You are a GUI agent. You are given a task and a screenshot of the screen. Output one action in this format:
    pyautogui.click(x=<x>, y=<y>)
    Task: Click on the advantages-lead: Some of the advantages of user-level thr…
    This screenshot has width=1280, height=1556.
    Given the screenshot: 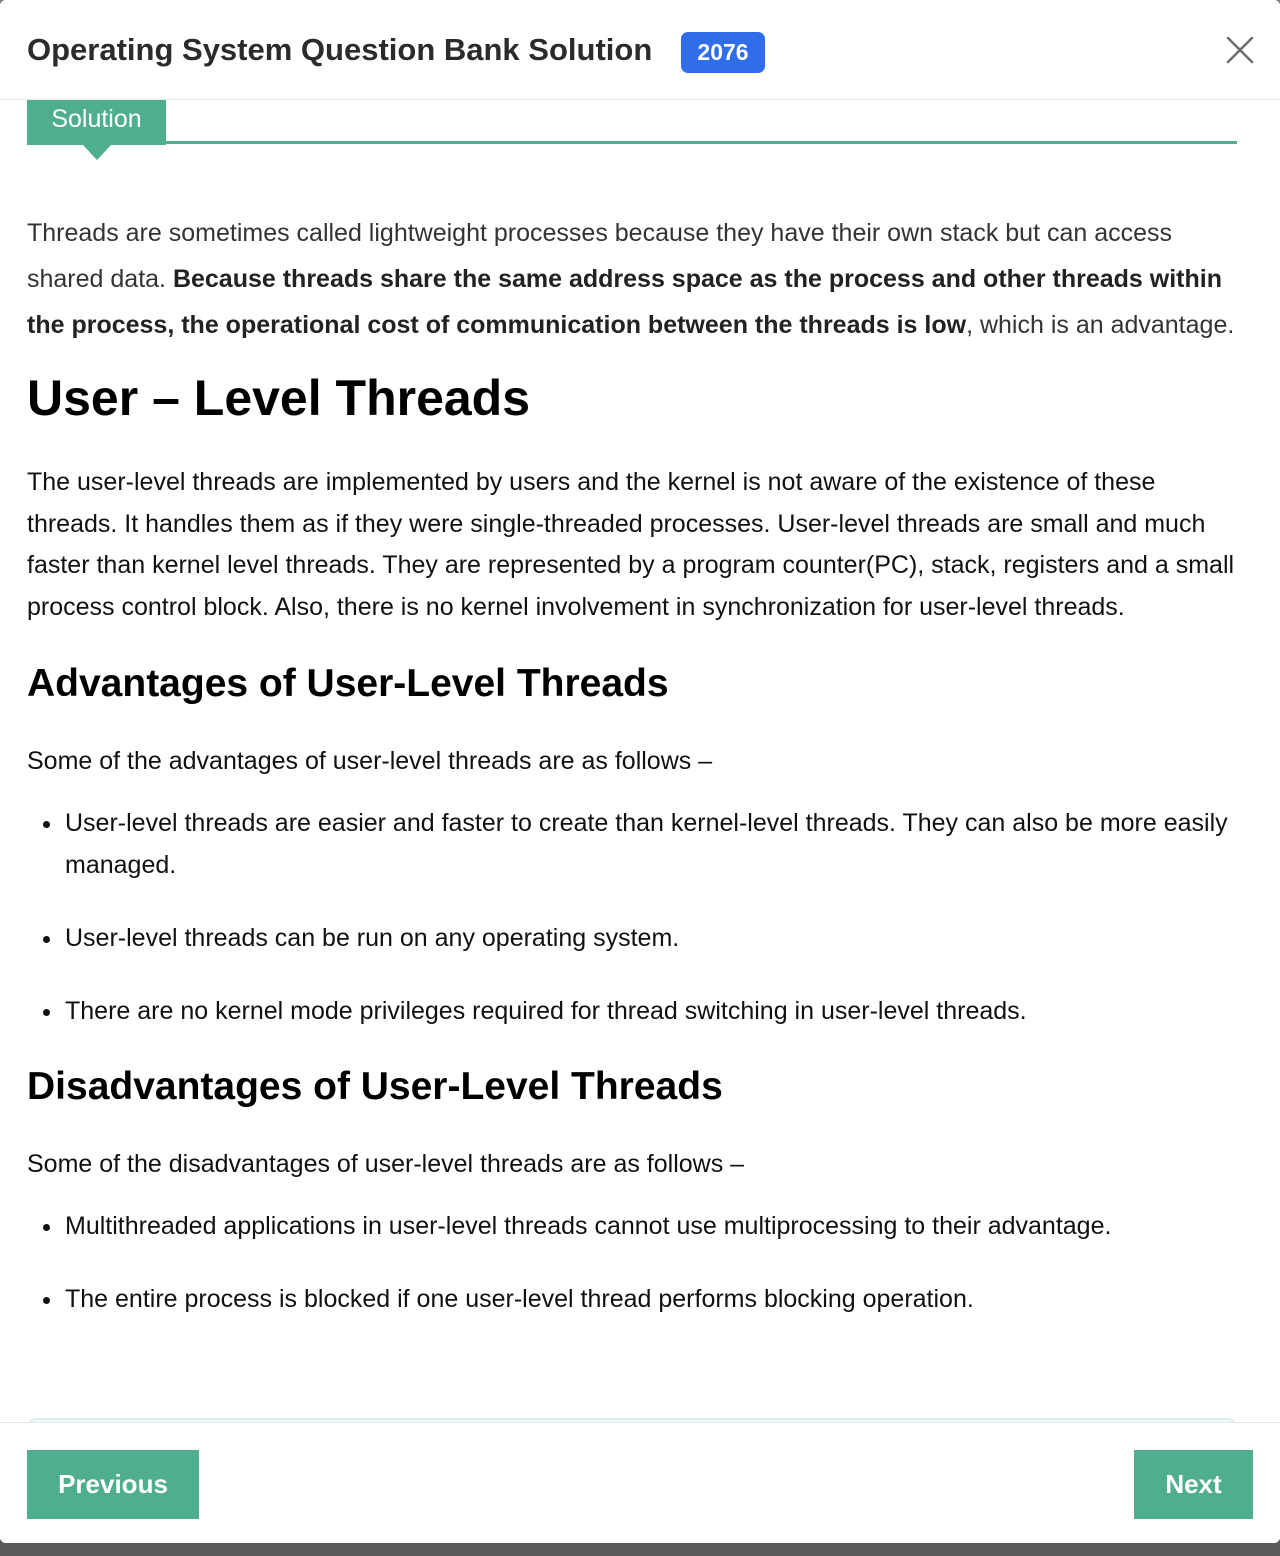 What is the action you would take?
    pyautogui.click(x=370, y=761)
    